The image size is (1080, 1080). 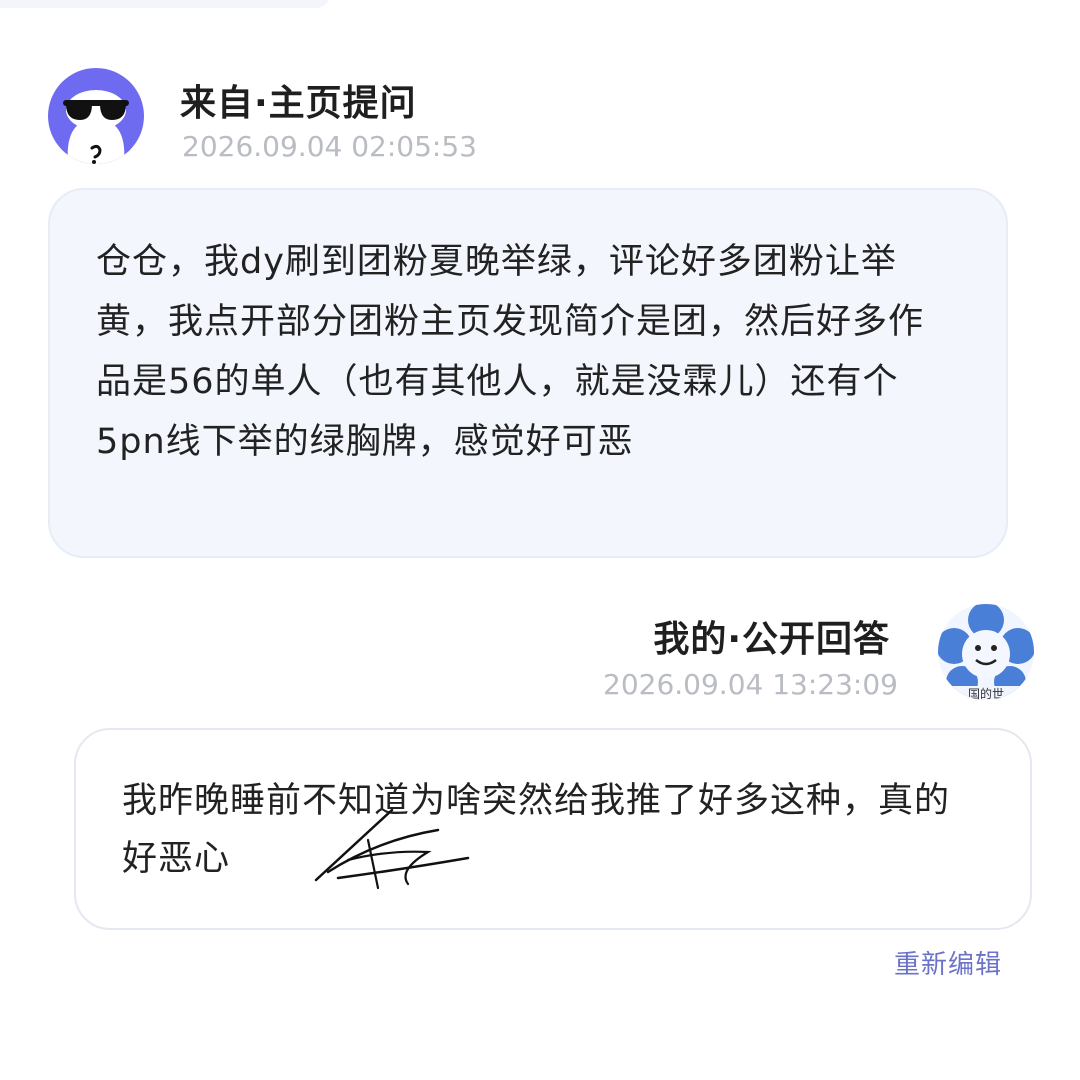 What do you see at coordinates (986, 693) in the screenshot?
I see `avatar-caption: 国的世` at bounding box center [986, 693].